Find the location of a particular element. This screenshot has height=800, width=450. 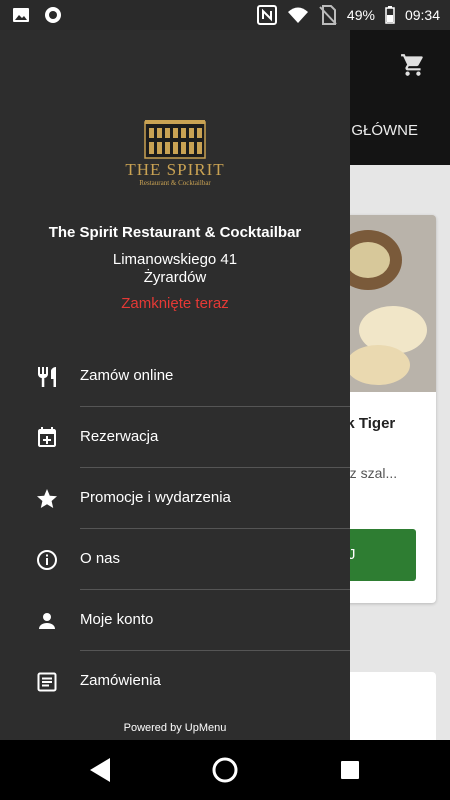

menu-item-label: O nas is located at coordinates (100, 558).